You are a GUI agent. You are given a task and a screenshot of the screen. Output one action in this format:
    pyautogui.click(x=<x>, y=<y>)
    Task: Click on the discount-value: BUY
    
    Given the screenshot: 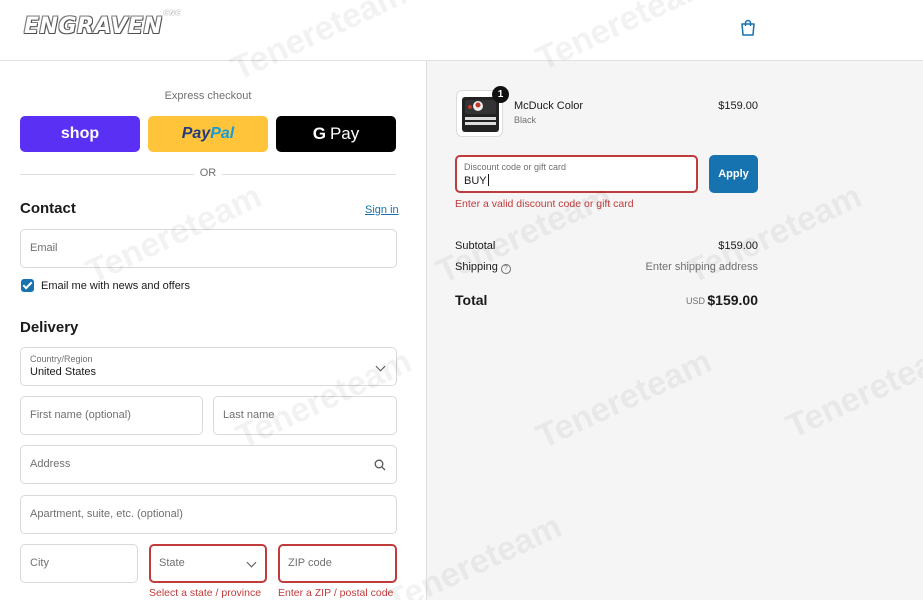 What is the action you would take?
    pyautogui.click(x=476, y=180)
    